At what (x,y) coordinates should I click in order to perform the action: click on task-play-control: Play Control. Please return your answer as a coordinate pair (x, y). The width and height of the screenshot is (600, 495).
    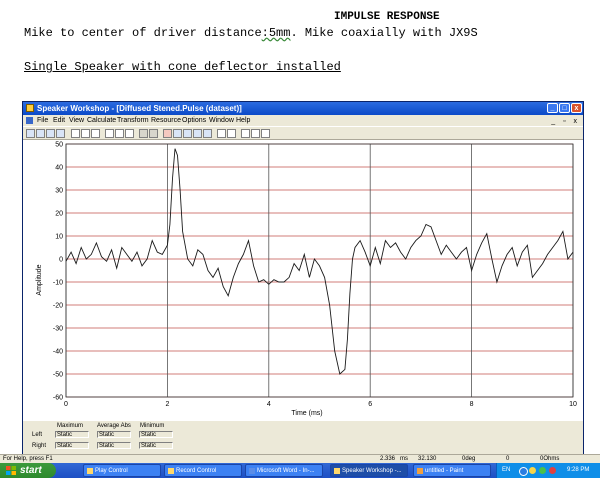
    Looking at the image, I should click on (122, 470).